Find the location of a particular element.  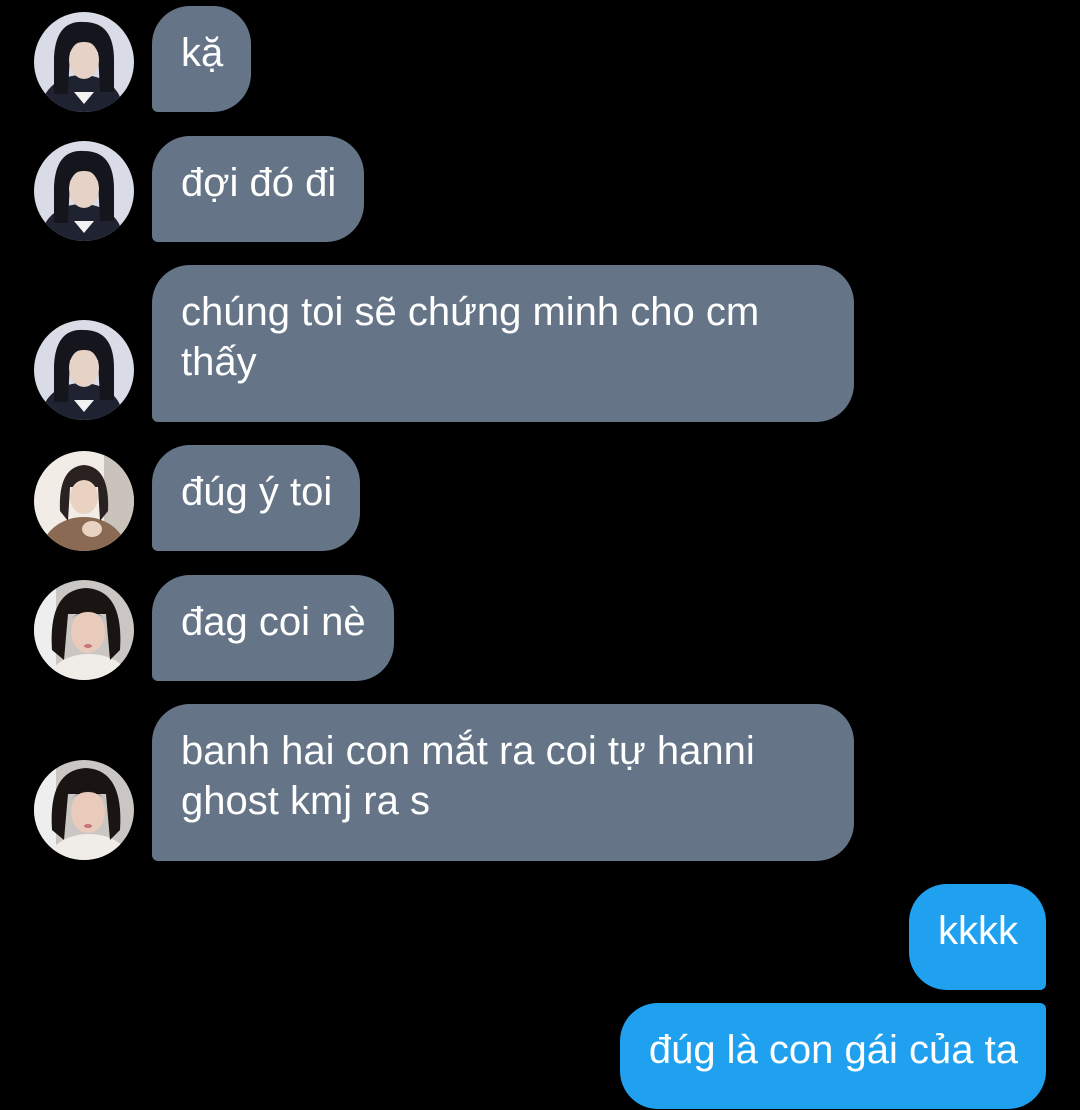

incoming-message-bubble: đúg ý toi is located at coordinates (256, 498).